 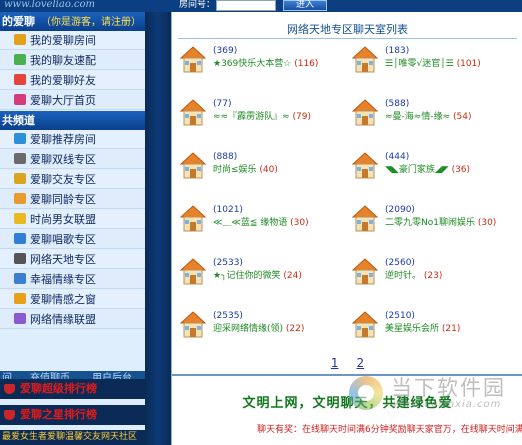 What do you see at coordinates (247, 276) in the screenshot?
I see `room-name: ★╮记住你的微笑` at bounding box center [247, 276].